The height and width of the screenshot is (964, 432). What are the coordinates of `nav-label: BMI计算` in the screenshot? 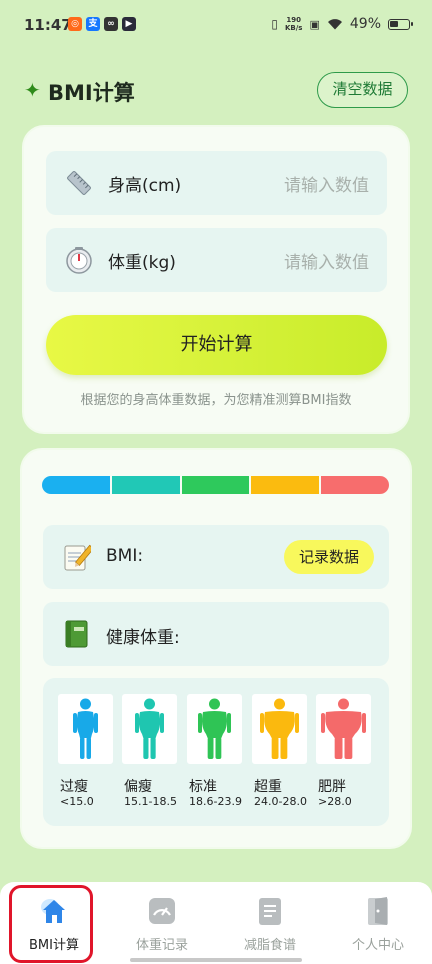 It's located at (54, 945).